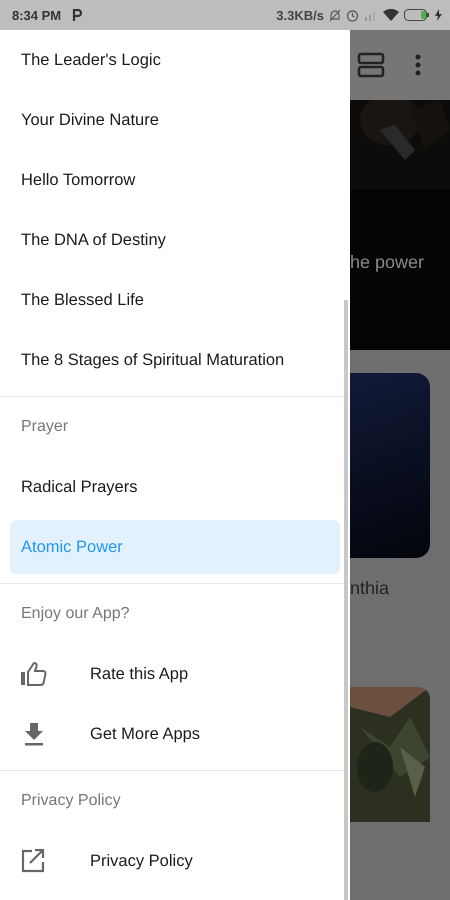  I want to click on card-caption: nthia, so click(370, 588).